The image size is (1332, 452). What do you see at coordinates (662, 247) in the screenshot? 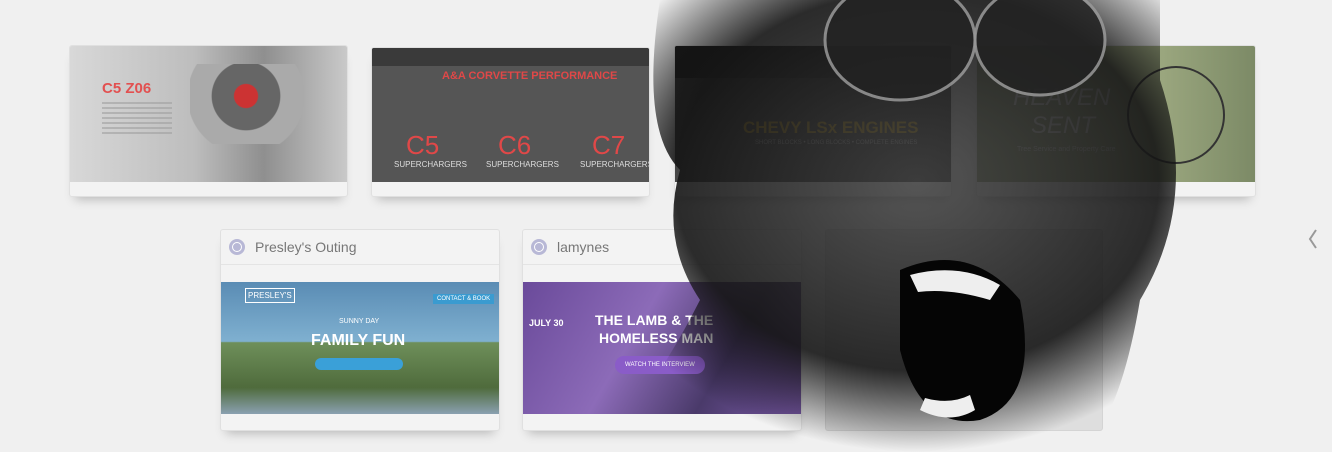
I see `card-header: lamynes` at bounding box center [662, 247].